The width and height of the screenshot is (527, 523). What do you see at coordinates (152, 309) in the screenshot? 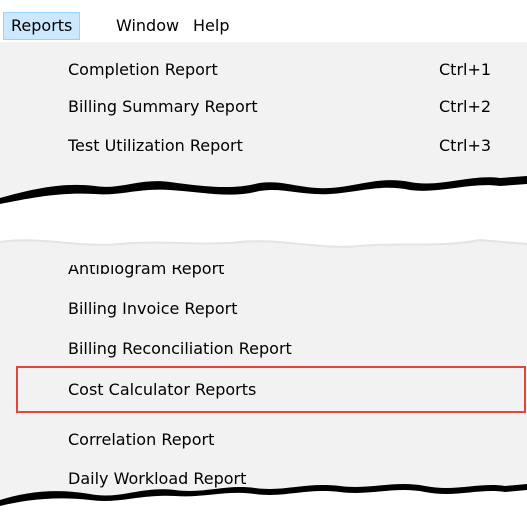
I see `menu-item-billing-invoice-report: Billing Invoice Report` at bounding box center [152, 309].